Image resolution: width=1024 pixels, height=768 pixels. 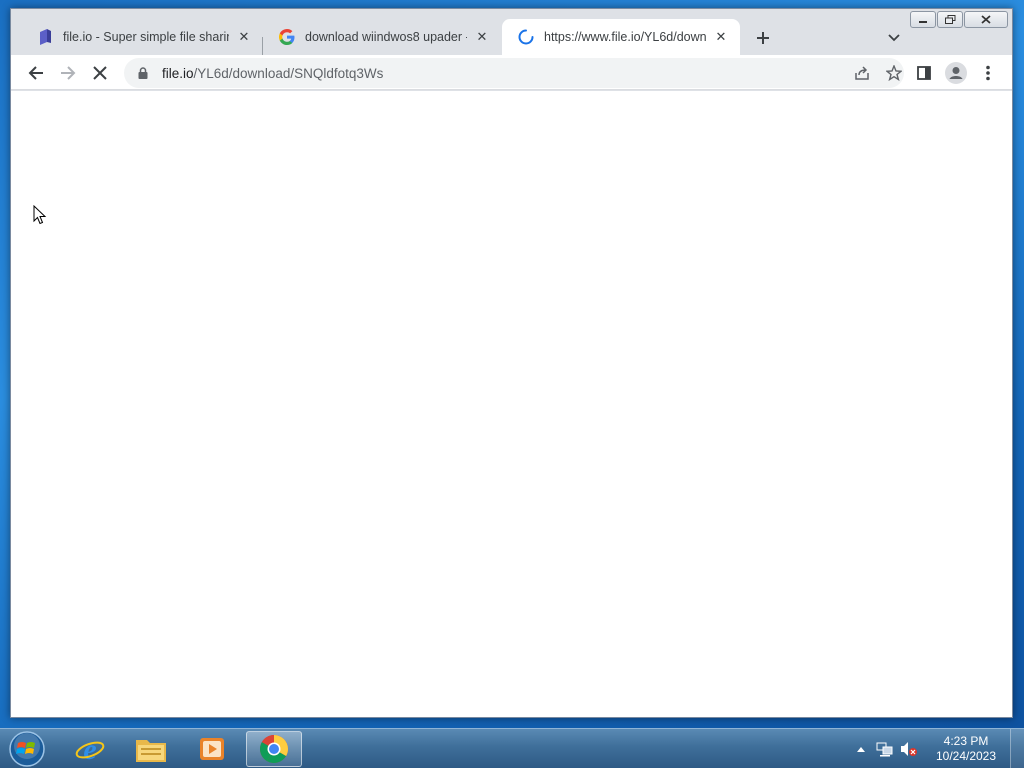 I want to click on share-icon, so click(x=862, y=73).